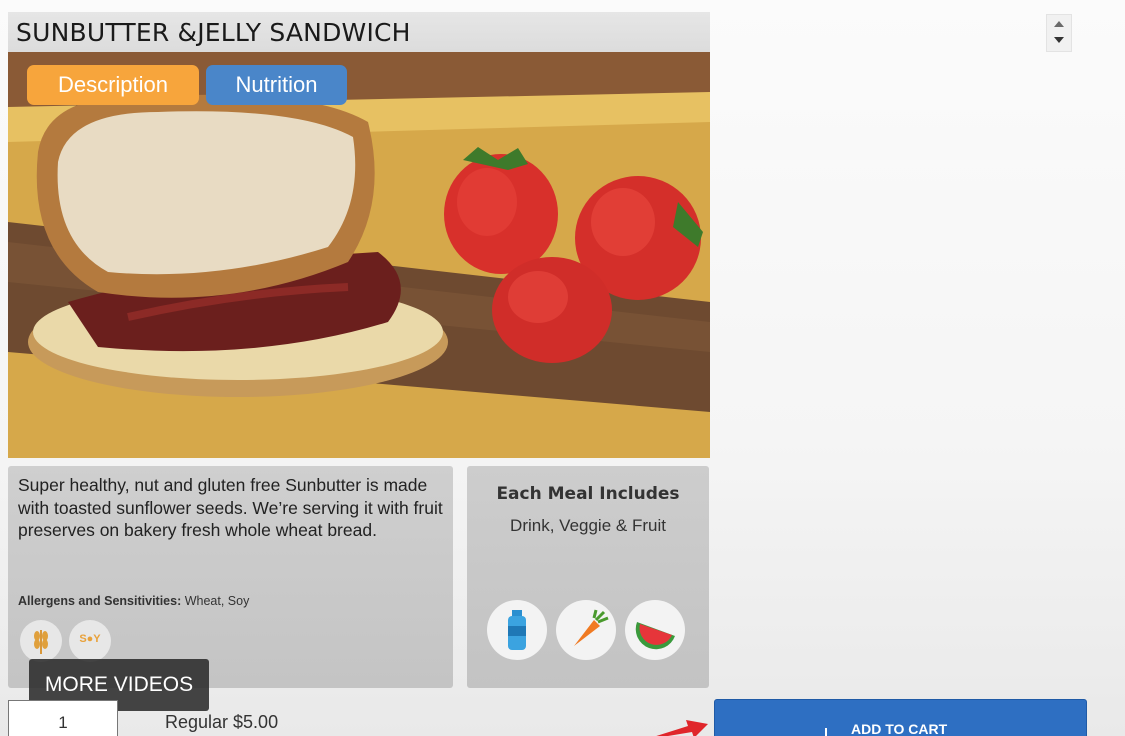 The image size is (1125, 736). I want to click on add-to-cart-button: ADD TO CART, so click(900, 717).